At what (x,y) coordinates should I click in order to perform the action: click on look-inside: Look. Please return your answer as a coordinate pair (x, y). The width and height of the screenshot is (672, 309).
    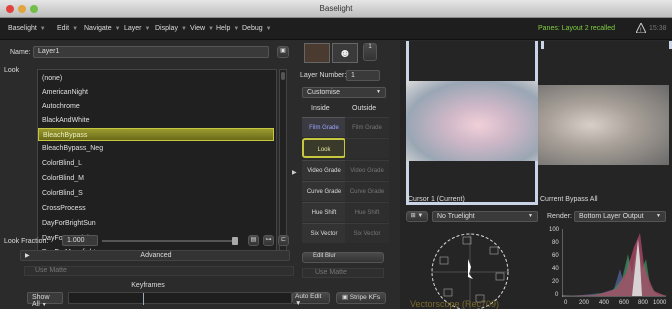
    Looking at the image, I should click on (324, 148).